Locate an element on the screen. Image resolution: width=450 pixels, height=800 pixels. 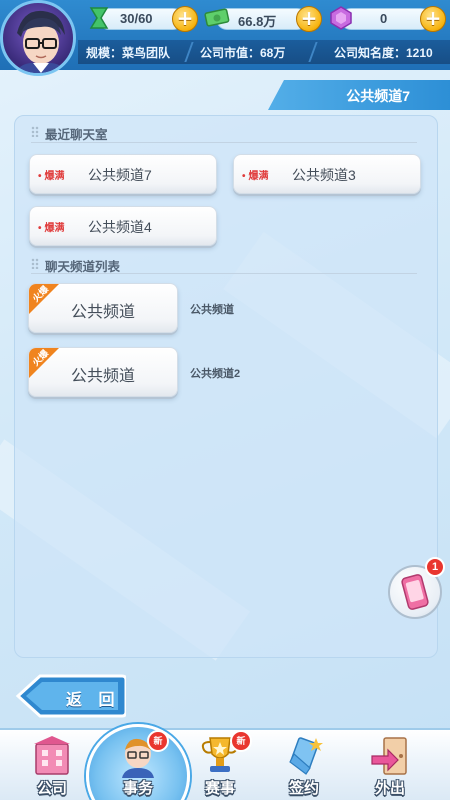
company-info-row: 规模：菜鸟团队 公司市值：68万 公司知名度：1210 is located at coordinates (264, 52).